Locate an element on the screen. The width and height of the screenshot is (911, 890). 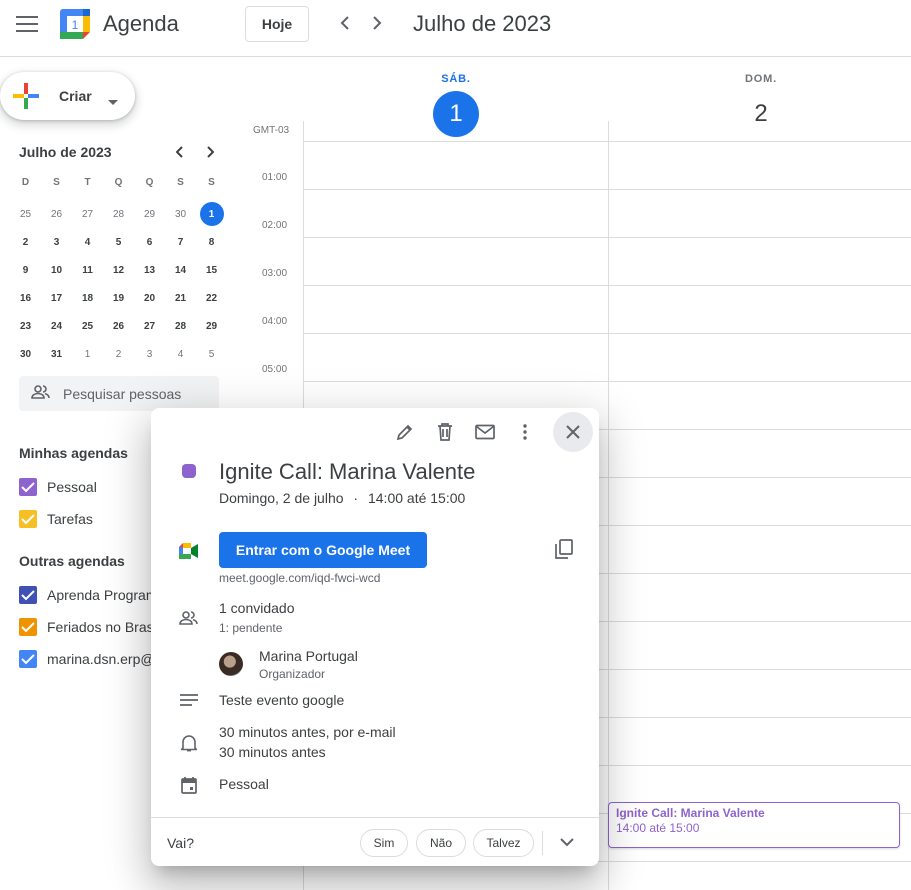
mini-day: 8 is located at coordinates (211, 242).